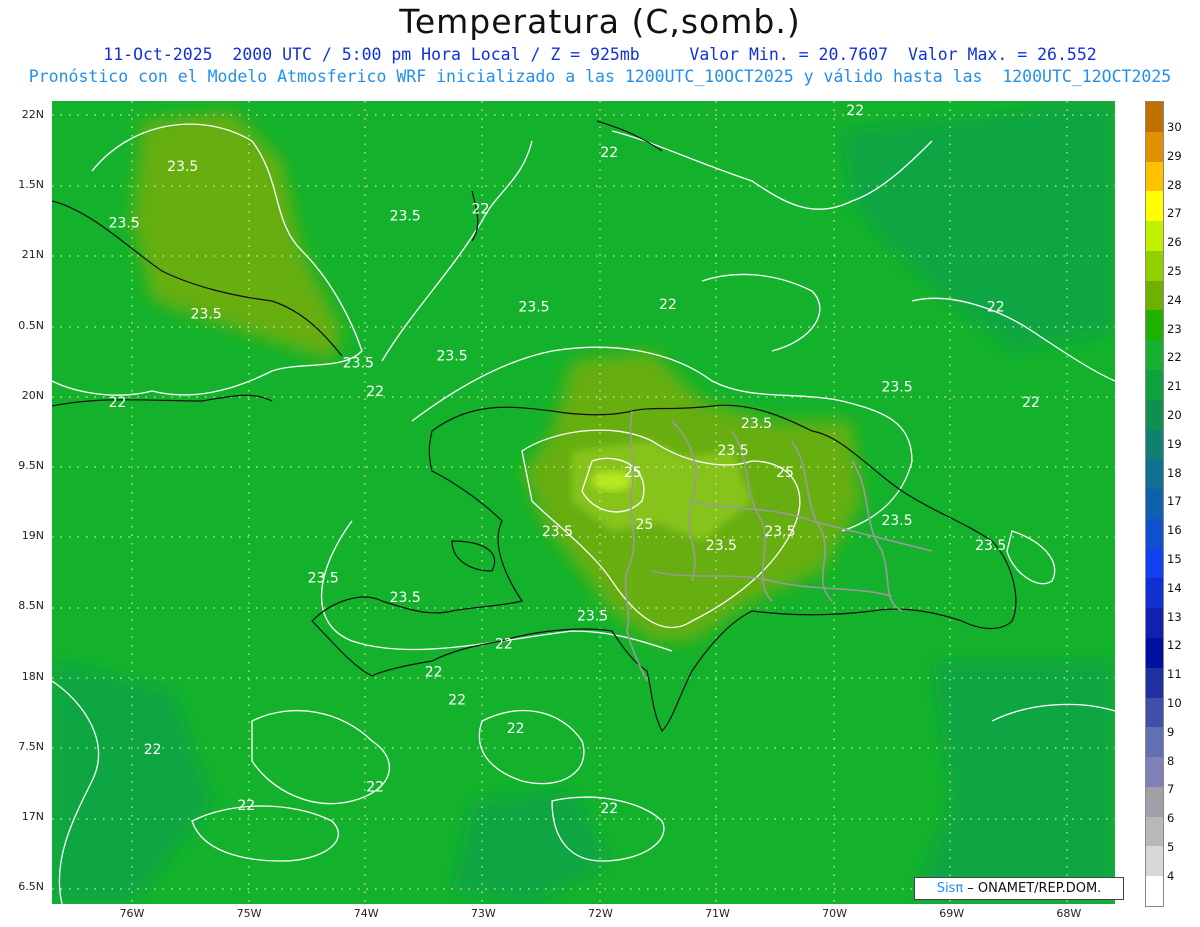 This screenshot has width=1200, height=927. I want to click on colorbar-value: 6, so click(1171, 818).